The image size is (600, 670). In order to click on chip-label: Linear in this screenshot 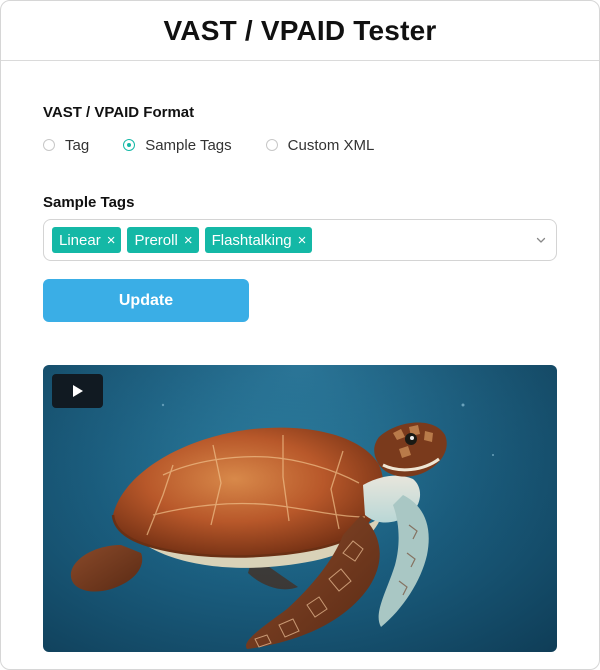, I will do `click(80, 240)`.